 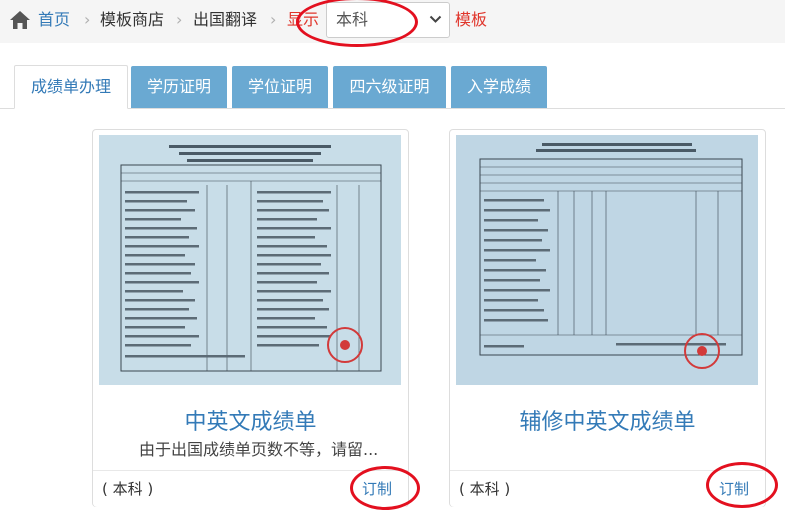 What do you see at coordinates (71, 87) in the screenshot?
I see `tab-transcript: 成绩单办理` at bounding box center [71, 87].